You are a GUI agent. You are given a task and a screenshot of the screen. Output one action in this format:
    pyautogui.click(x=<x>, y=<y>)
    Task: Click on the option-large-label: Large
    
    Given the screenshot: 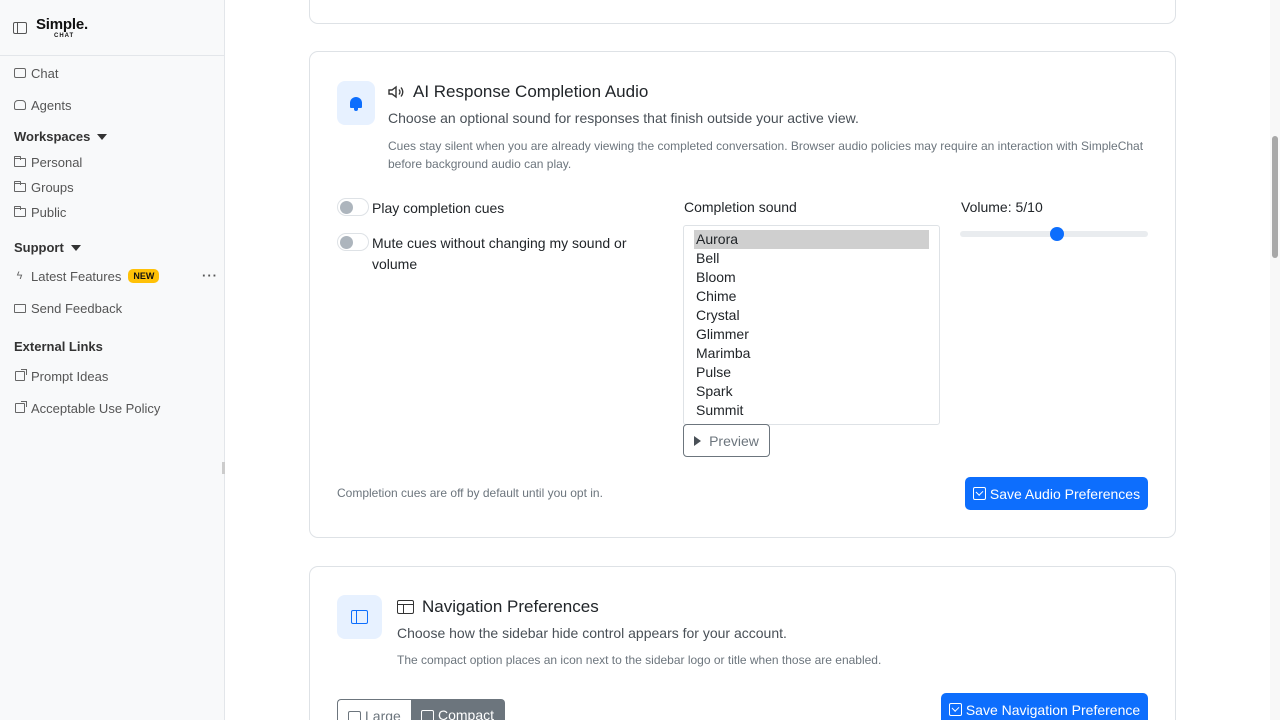 What is the action you would take?
    pyautogui.click(x=383, y=714)
    